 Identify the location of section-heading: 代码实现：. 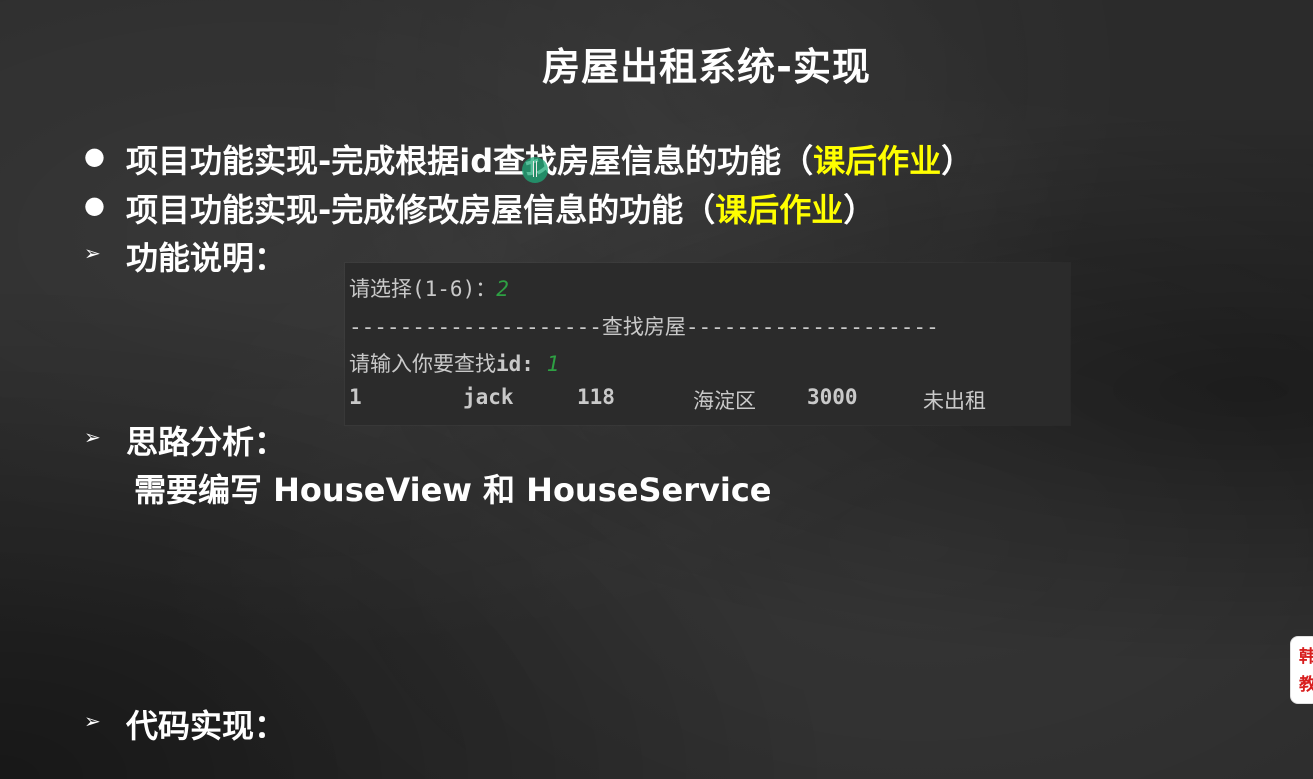
(206, 726).